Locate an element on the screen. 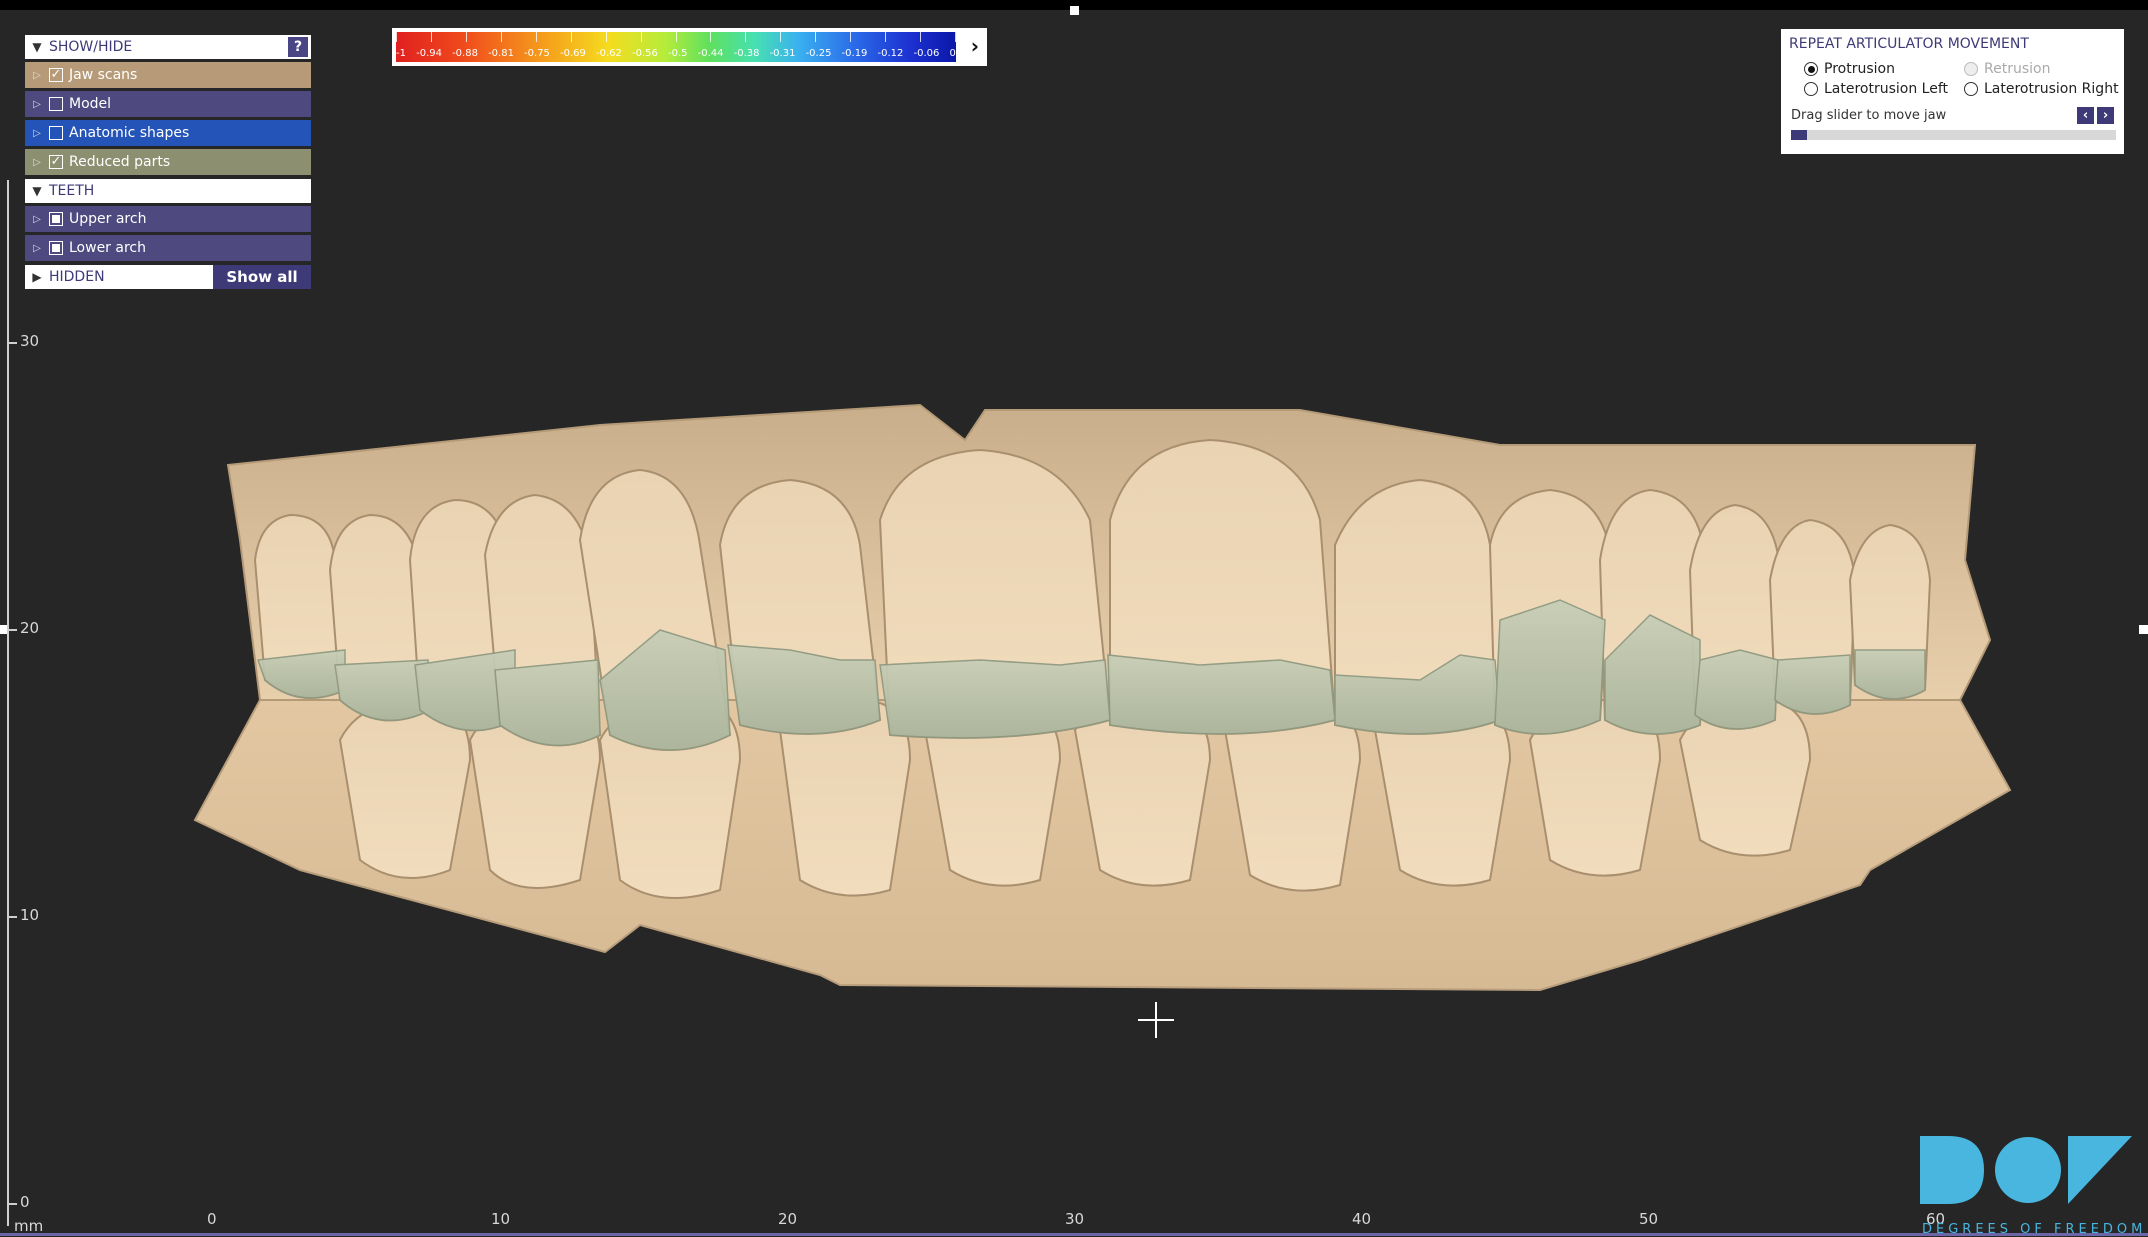 The height and width of the screenshot is (1237, 2148). scale-label: -0.94 is located at coordinates (429, 53).